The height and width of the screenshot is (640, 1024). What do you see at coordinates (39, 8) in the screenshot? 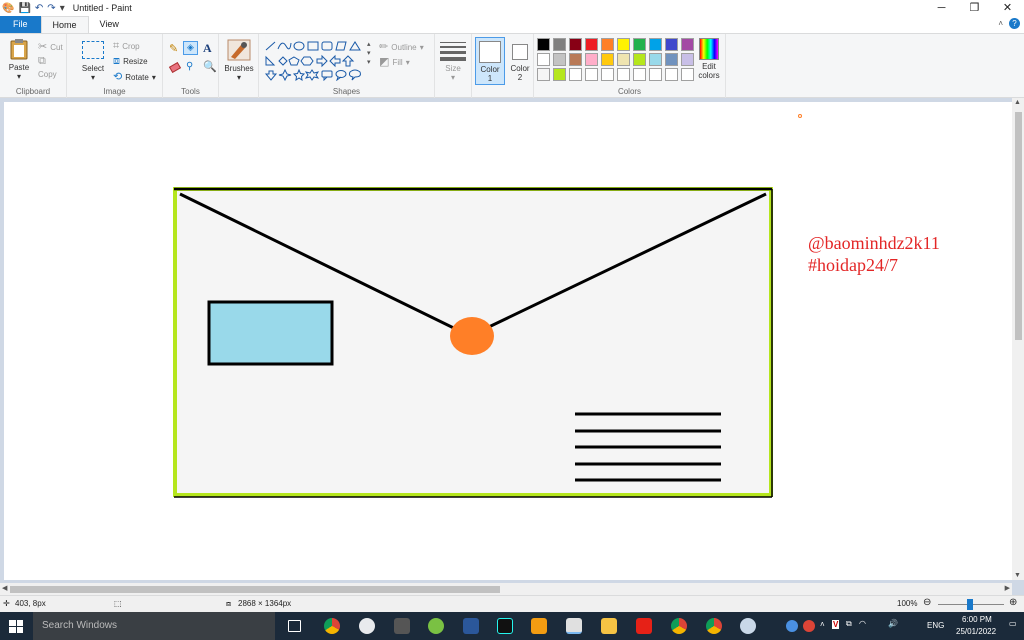
I see `undo-icon: ↶` at bounding box center [39, 8].